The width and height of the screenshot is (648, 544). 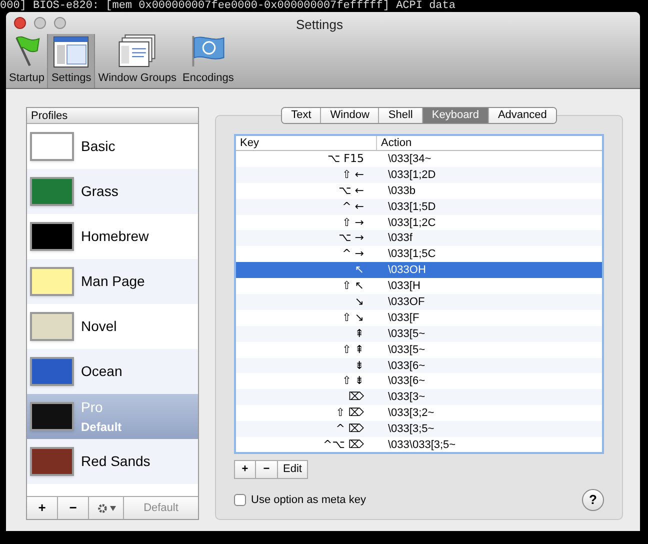 I want to click on profile-list-button: −, so click(x=73, y=508).